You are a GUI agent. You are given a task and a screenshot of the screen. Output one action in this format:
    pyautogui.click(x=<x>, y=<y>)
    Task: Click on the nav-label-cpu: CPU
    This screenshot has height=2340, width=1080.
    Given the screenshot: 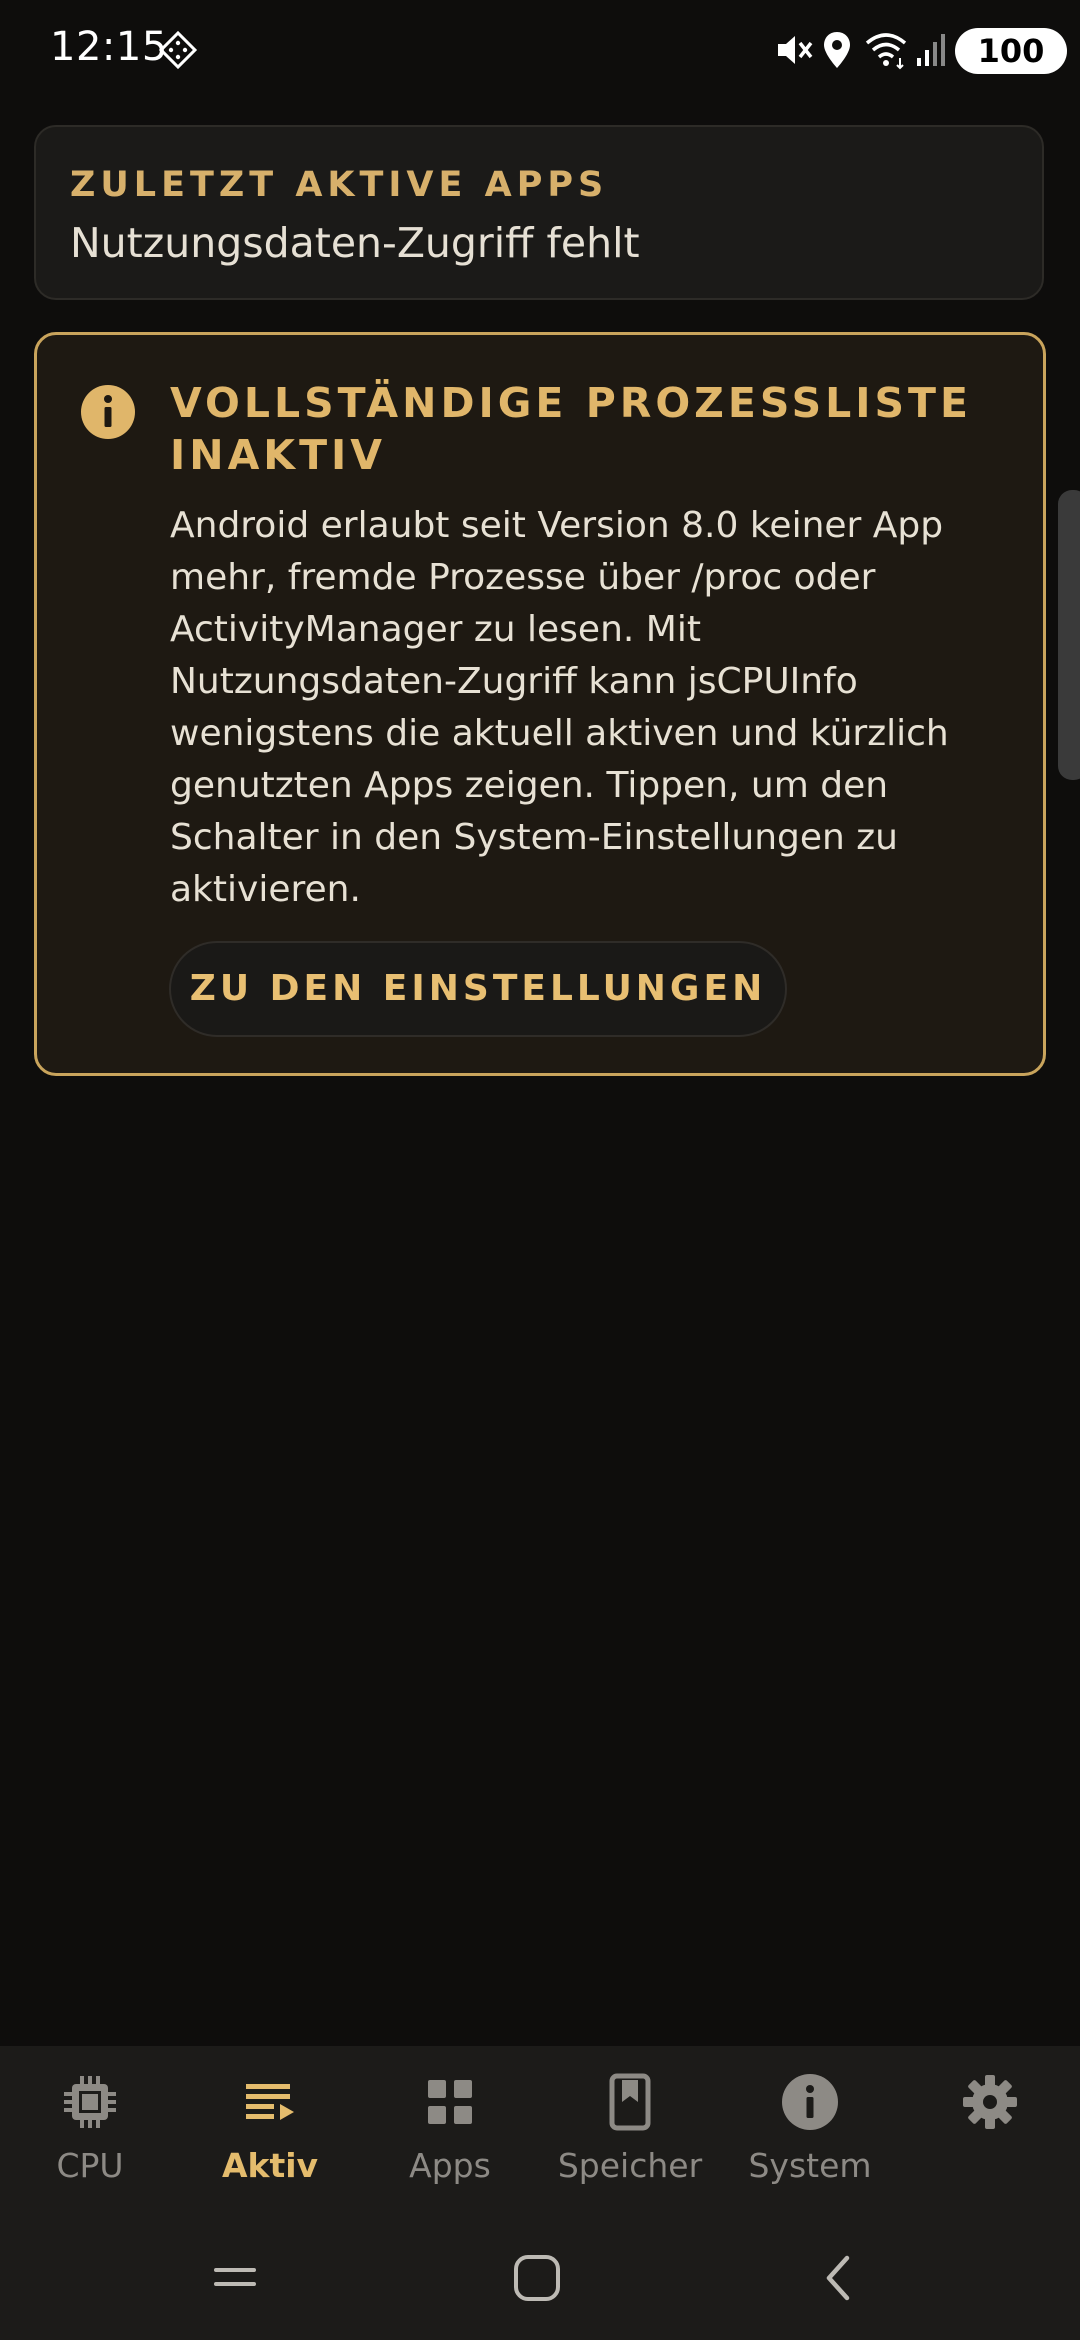 What is the action you would take?
    pyautogui.click(x=90, y=2165)
    